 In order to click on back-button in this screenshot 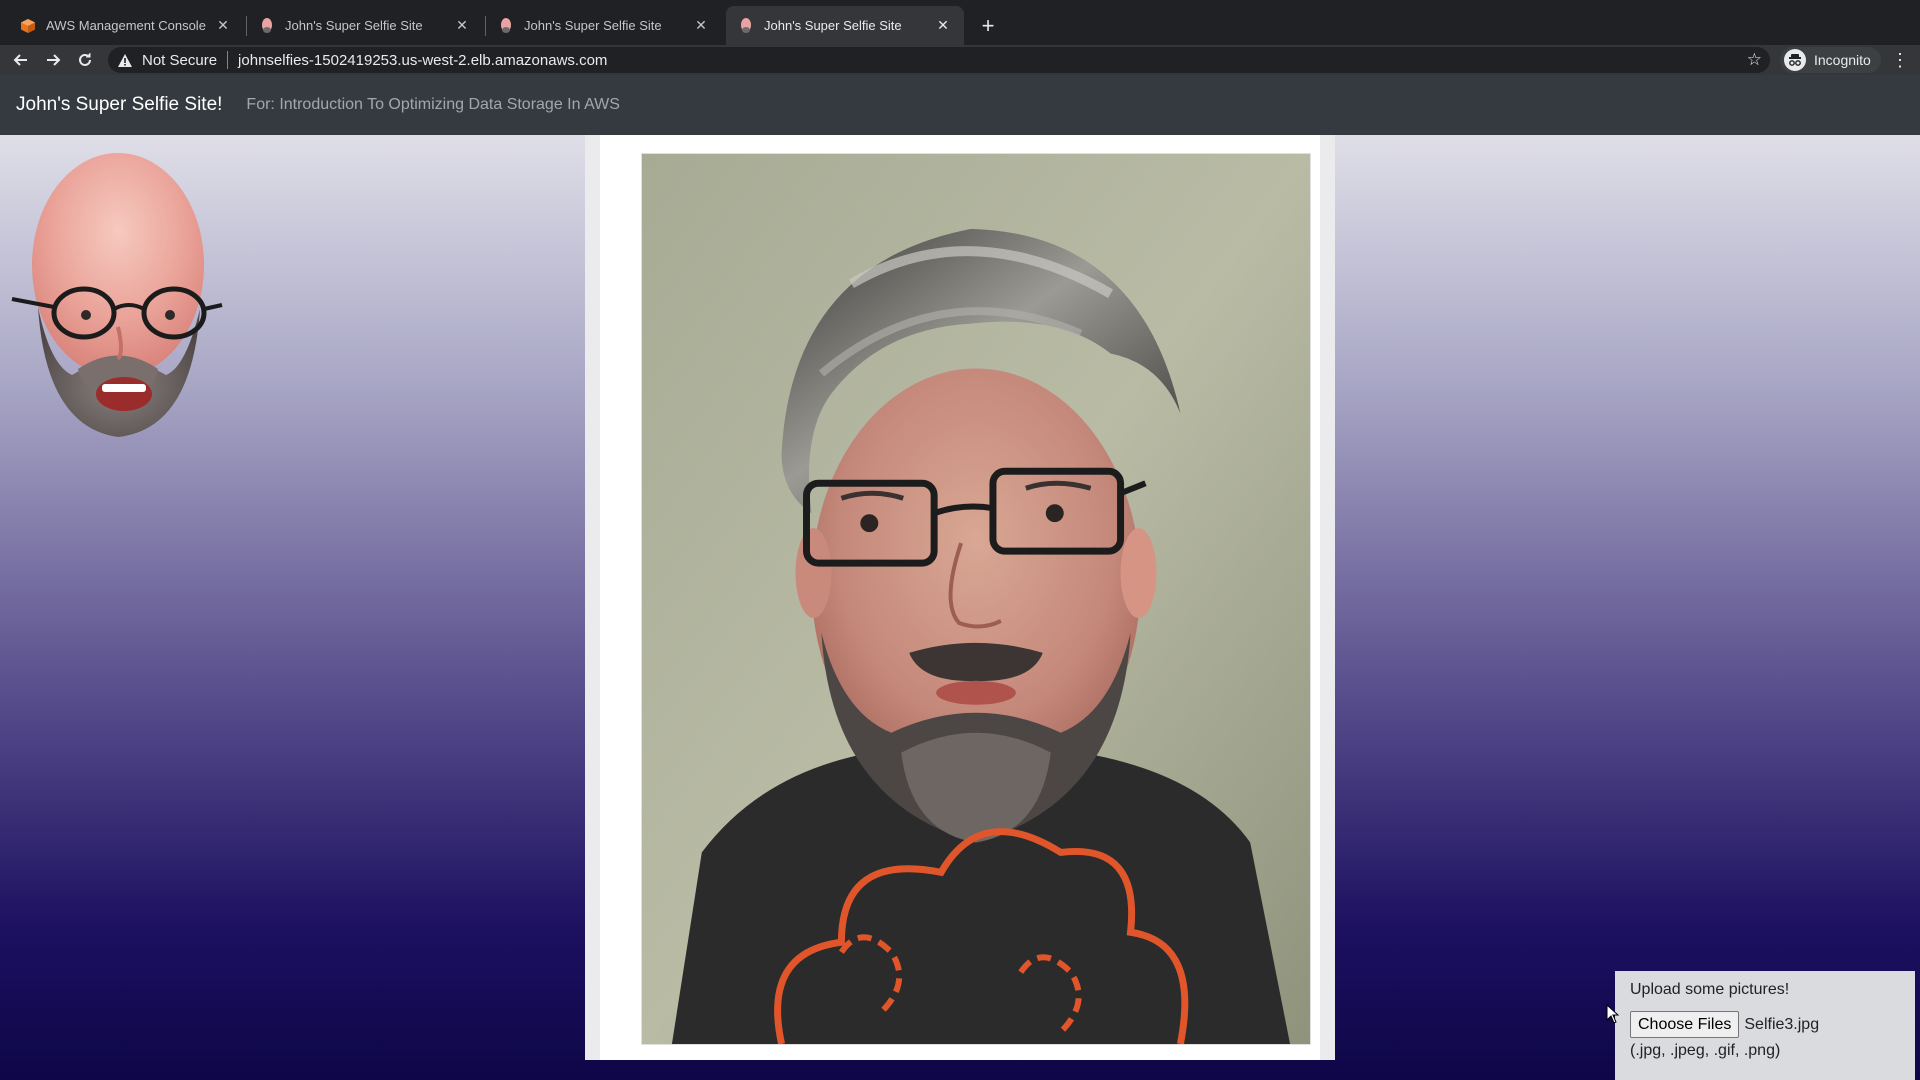, I will do `click(21, 60)`.